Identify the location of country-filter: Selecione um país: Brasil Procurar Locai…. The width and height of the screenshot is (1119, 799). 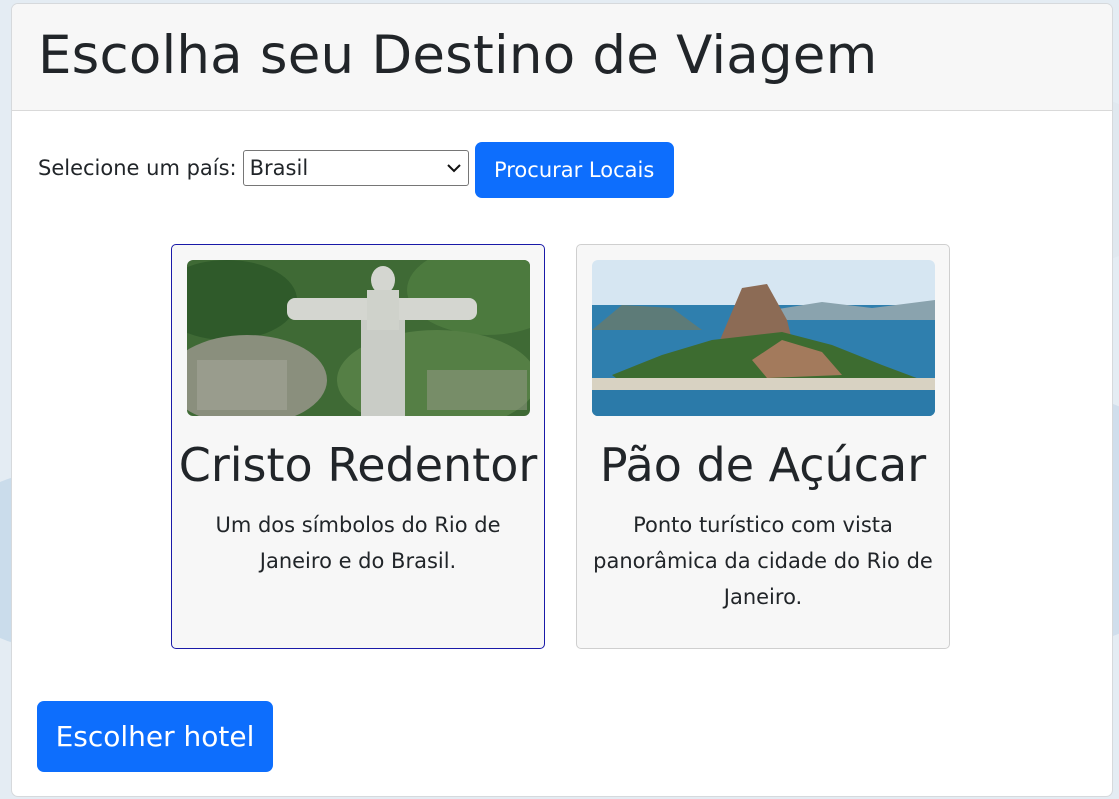
(356, 167).